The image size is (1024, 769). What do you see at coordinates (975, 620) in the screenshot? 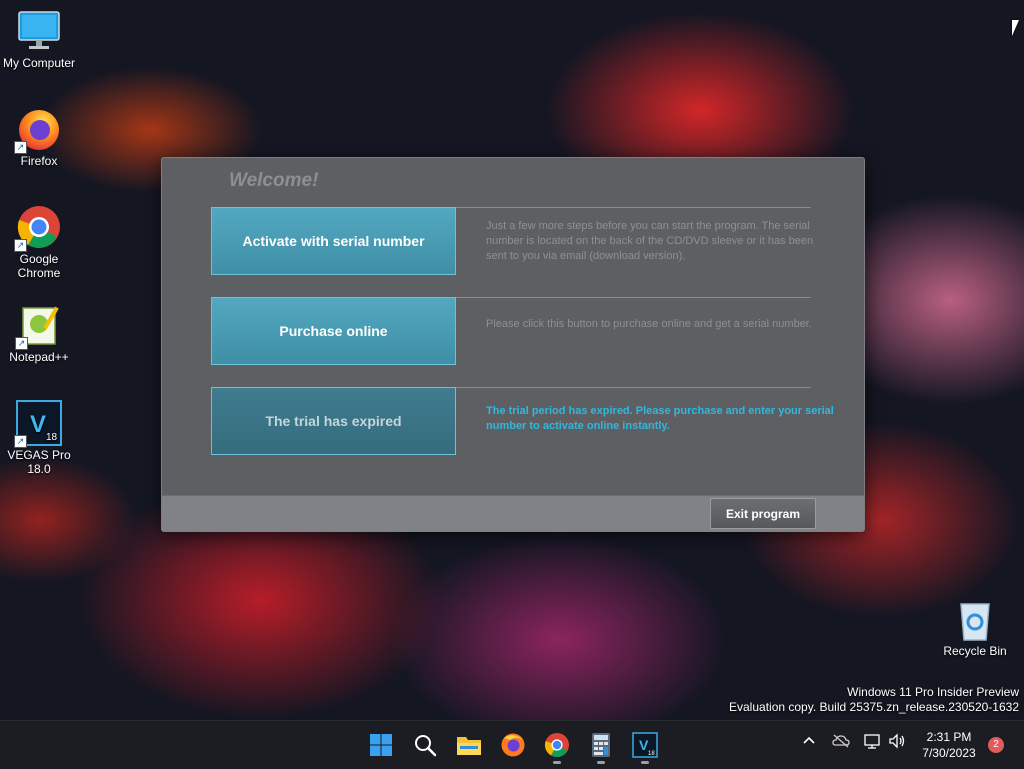
I see `recycle-bin-icon` at bounding box center [975, 620].